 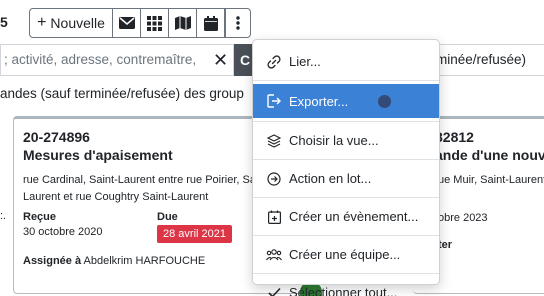 I want to click on clear-search-button: ✕, so click(x=221, y=60).